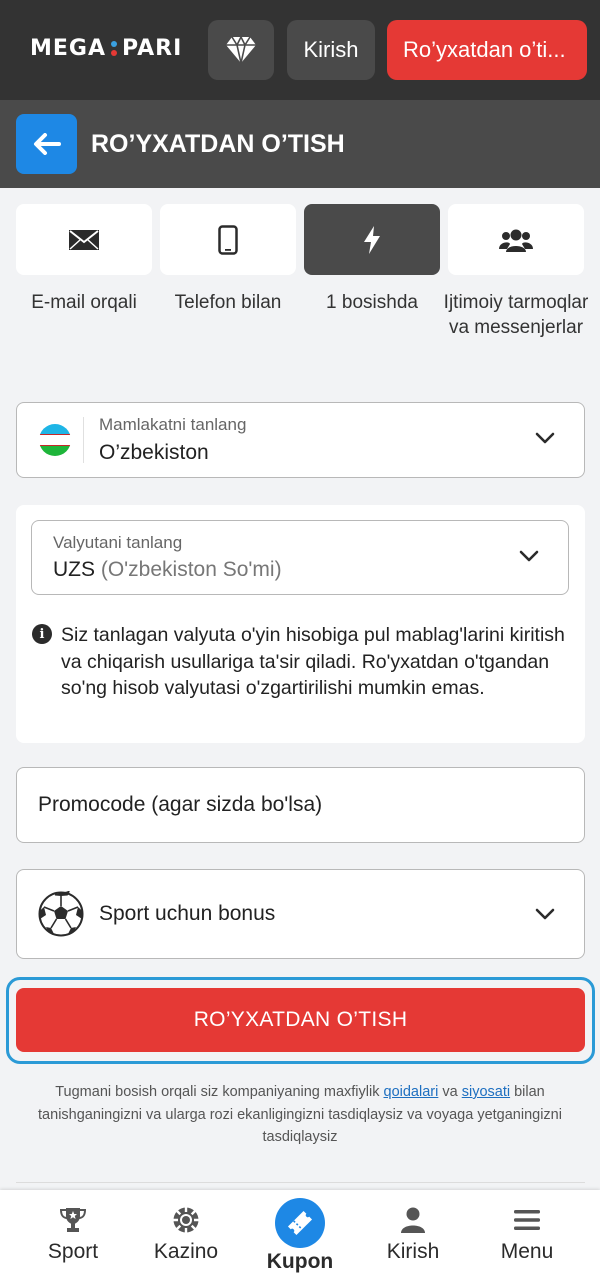  What do you see at coordinates (413, 1220) in the screenshot?
I see `user-icon` at bounding box center [413, 1220].